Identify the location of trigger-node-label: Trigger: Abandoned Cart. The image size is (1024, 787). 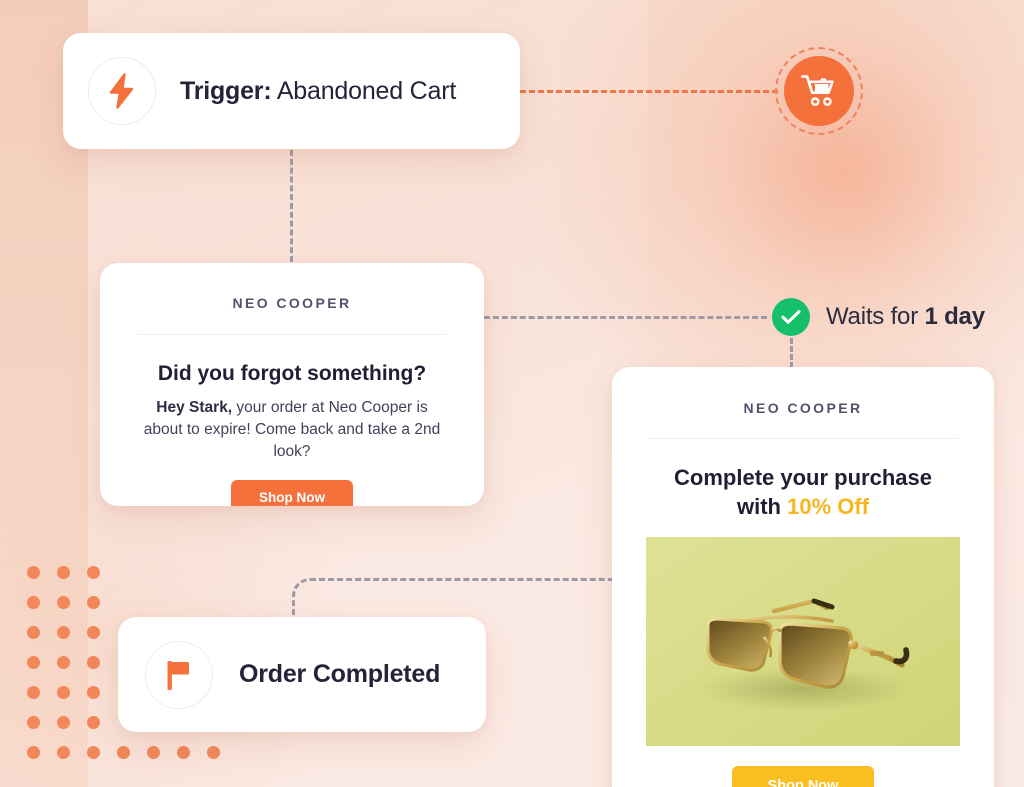
(318, 91).